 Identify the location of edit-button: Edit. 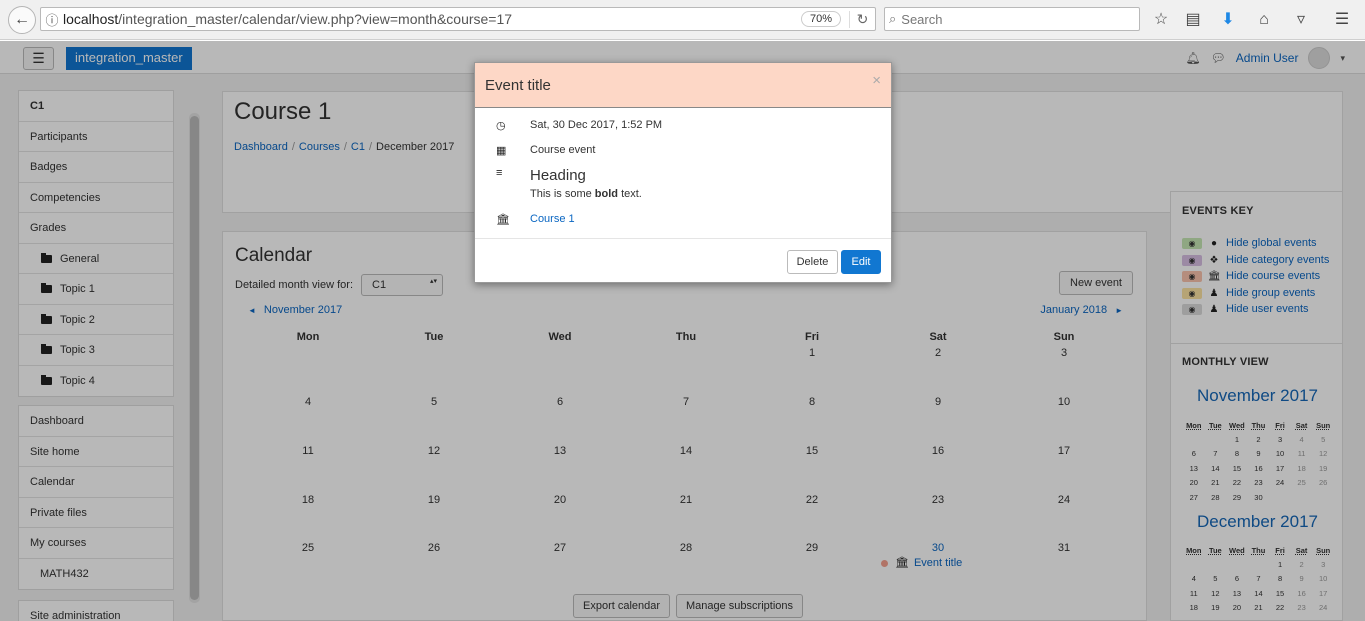
(861, 262).